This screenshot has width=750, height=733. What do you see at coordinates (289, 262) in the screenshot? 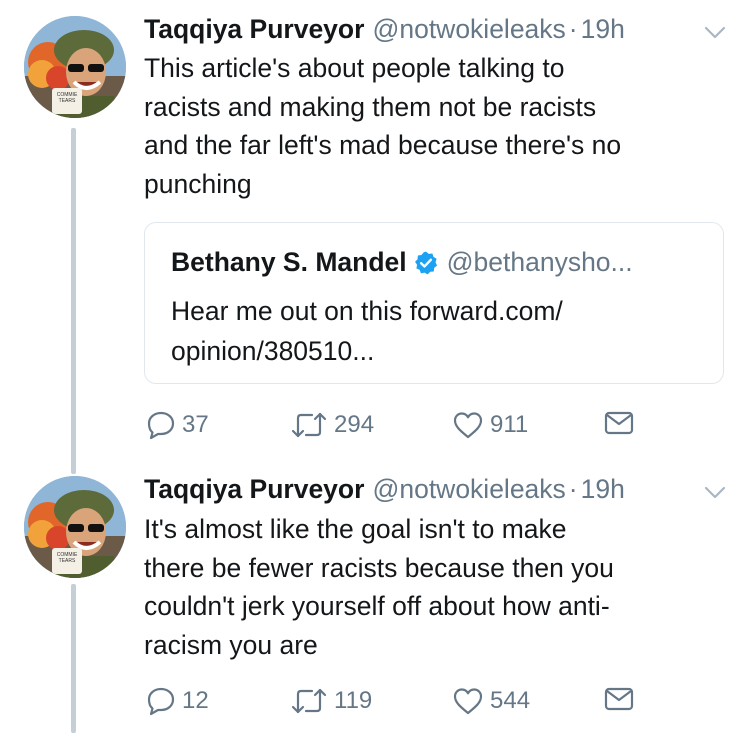
I see `quoted-display-name: Bethany S. Mandel` at bounding box center [289, 262].